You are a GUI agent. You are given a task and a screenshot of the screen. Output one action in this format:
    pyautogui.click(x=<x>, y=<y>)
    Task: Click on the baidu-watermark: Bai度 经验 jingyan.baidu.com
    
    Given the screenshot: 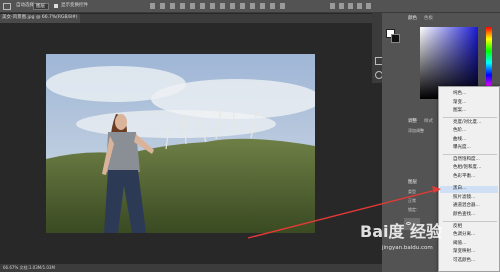 What is the action you would take?
    pyautogui.click(x=420, y=243)
    